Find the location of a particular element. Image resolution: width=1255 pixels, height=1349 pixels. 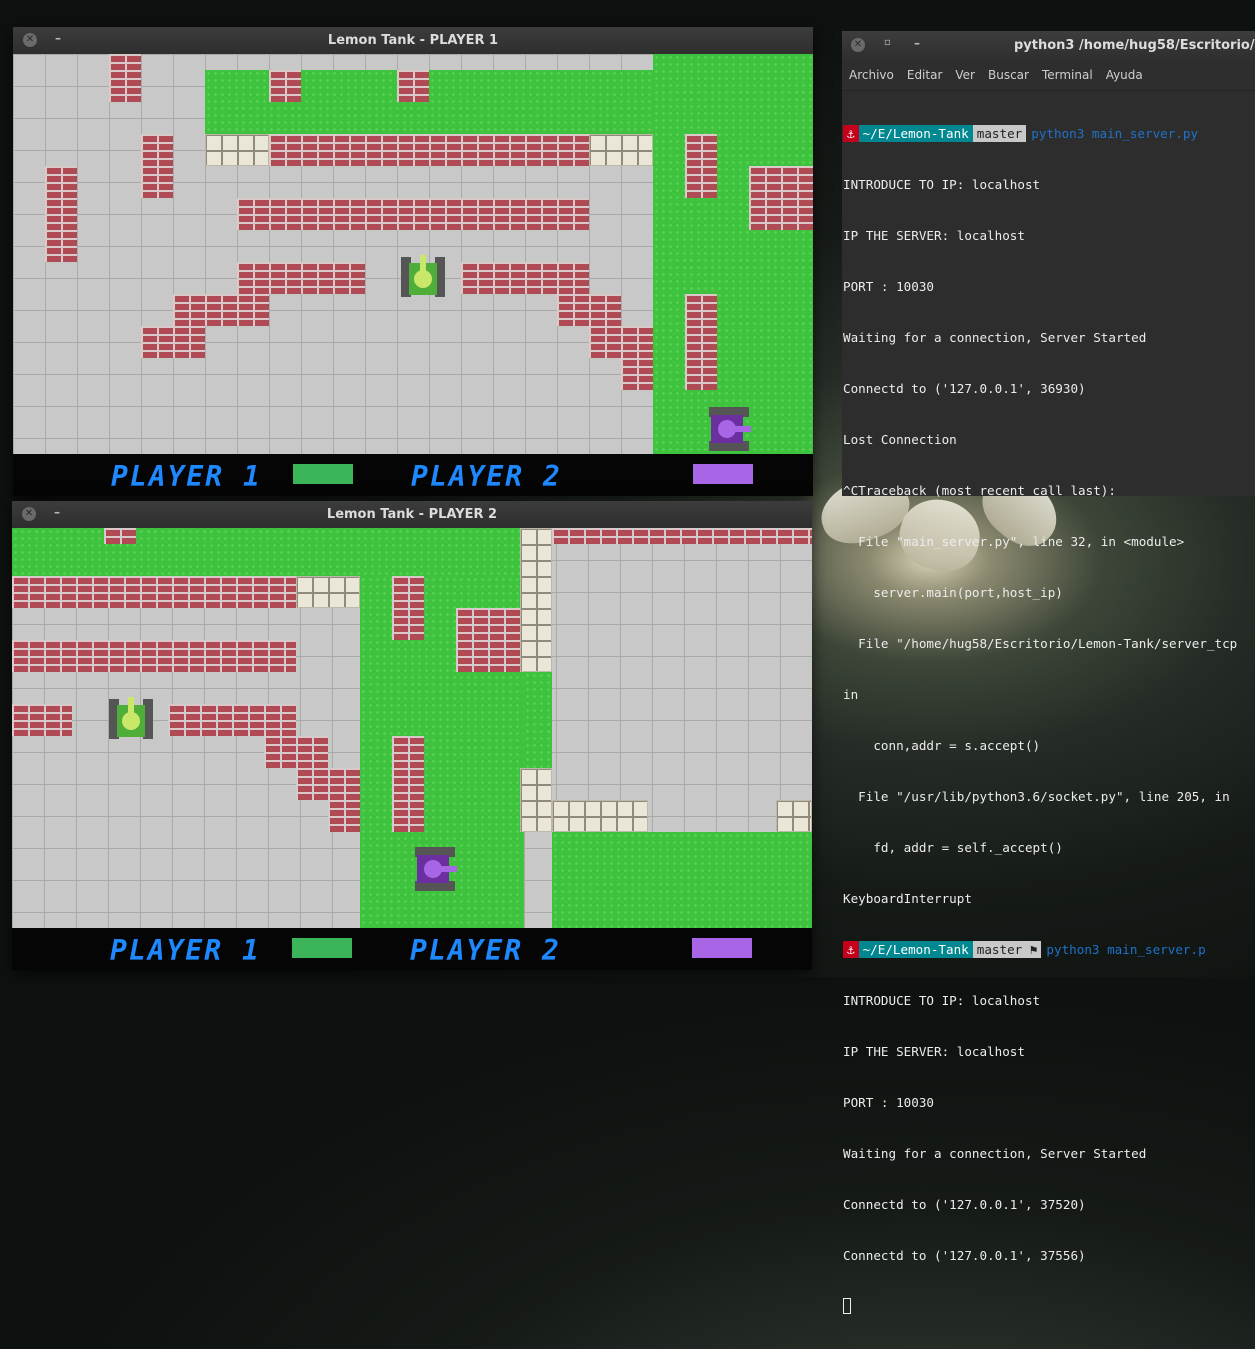

restore-icon: ▫ is located at coordinates (887, 42).